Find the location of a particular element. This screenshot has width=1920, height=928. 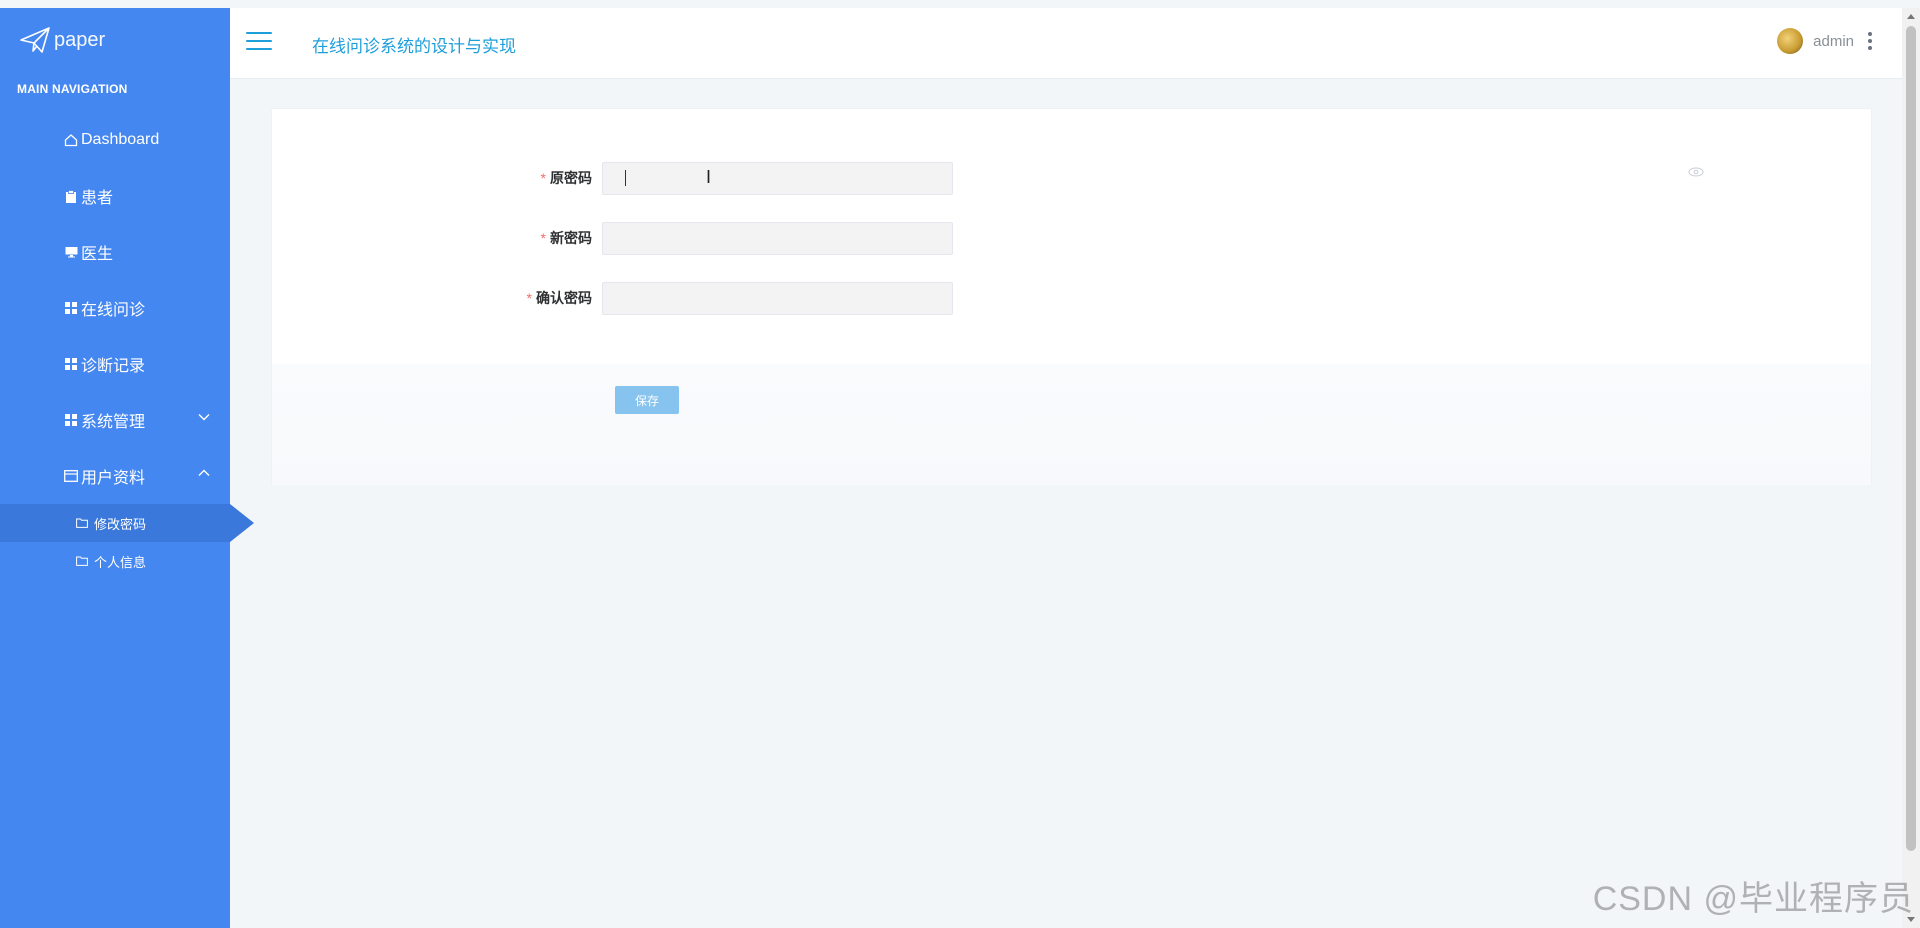

paper-plane-icon is located at coordinates (35, 40).